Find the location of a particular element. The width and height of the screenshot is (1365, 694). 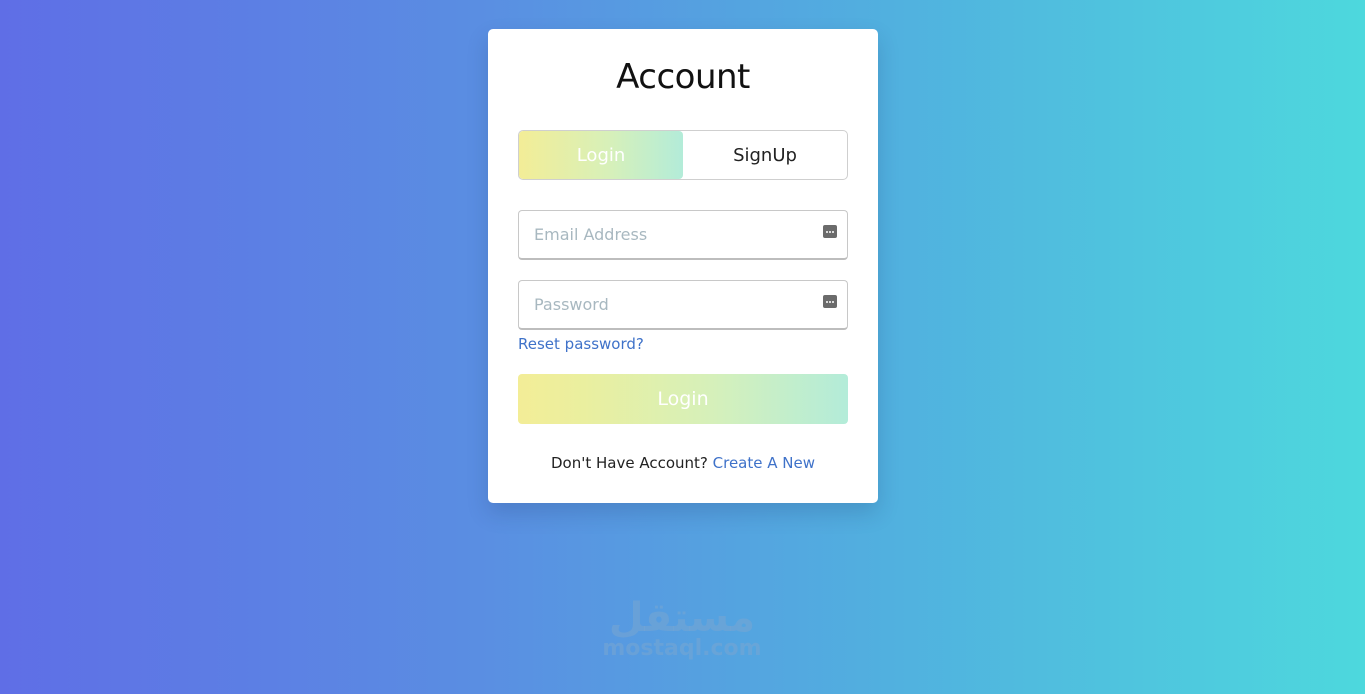

signup-prompt-text: Don't Have Account? is located at coordinates (631, 463).